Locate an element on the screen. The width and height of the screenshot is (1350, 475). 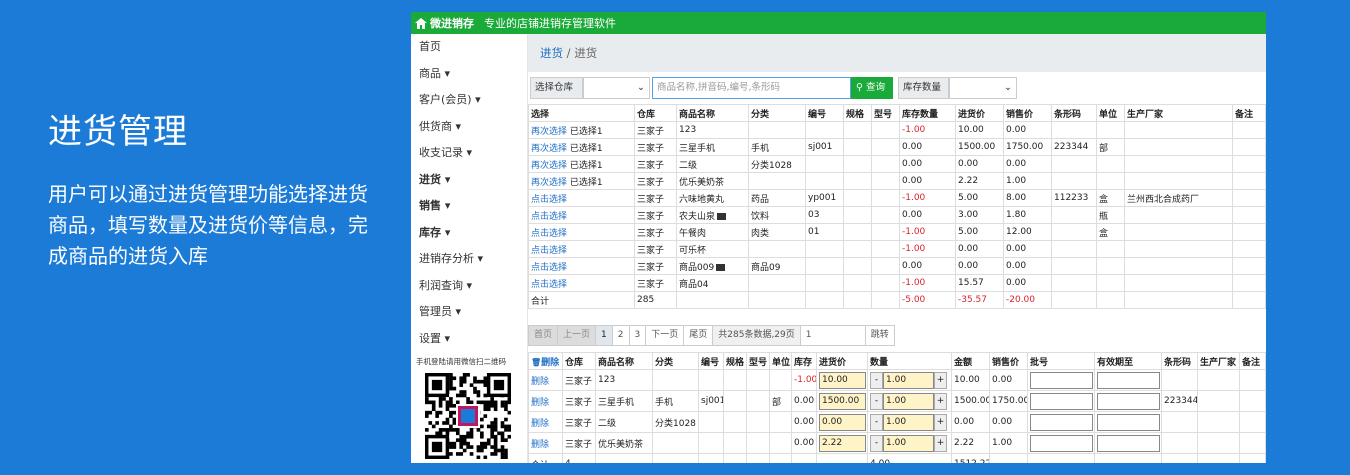
column-header: 编号 is located at coordinates (711, 361).